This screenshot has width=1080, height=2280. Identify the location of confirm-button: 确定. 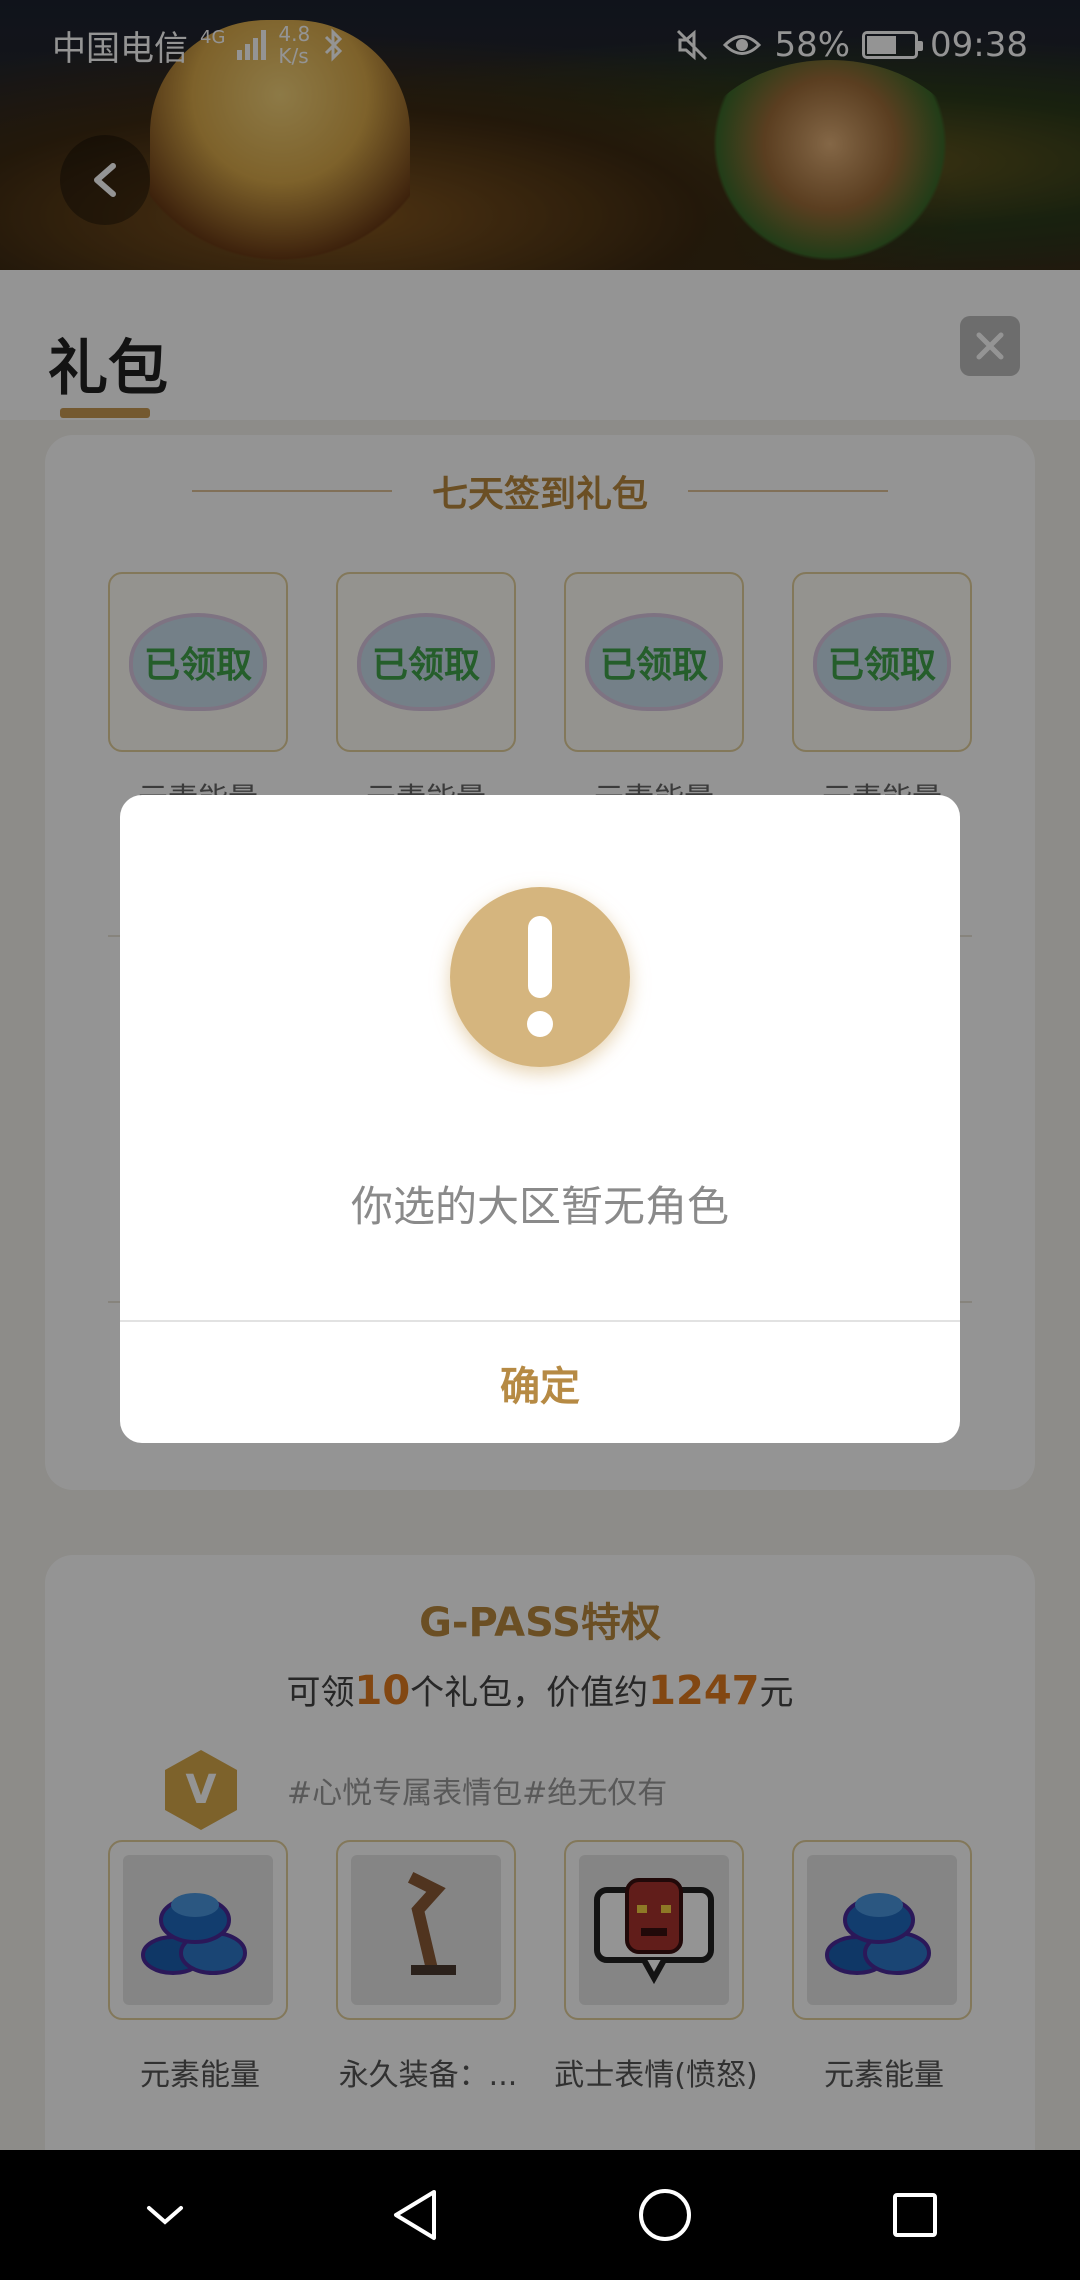
(540, 1382).